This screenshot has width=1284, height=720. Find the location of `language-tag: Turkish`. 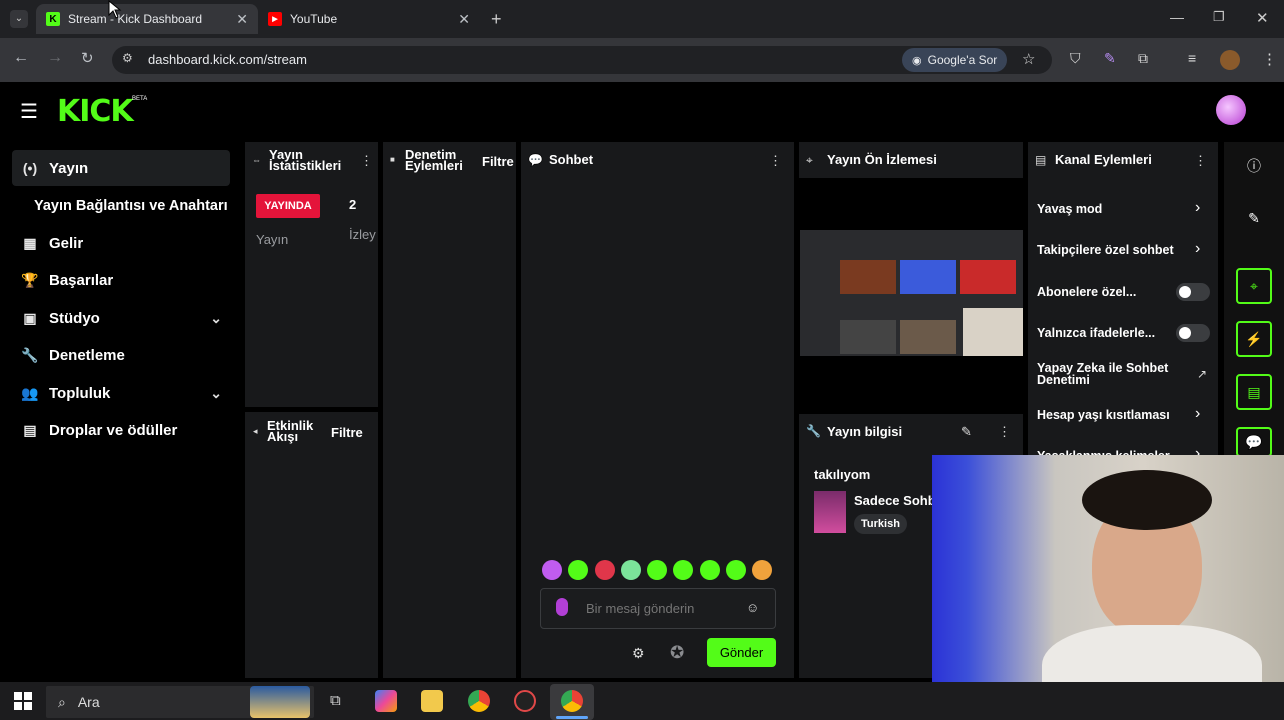

language-tag: Turkish is located at coordinates (880, 524).